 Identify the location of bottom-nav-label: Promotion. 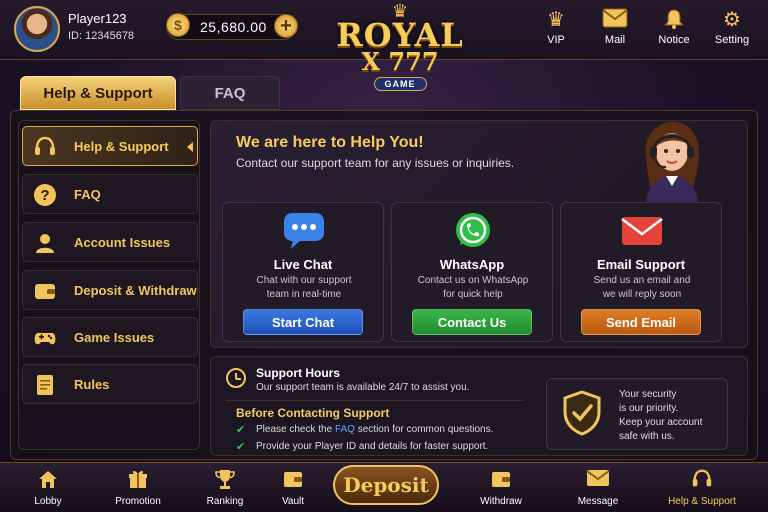
(138, 501).